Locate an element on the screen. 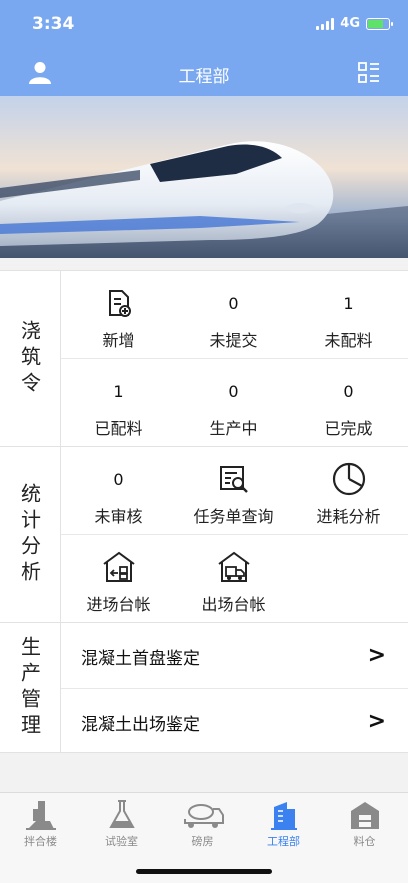 This screenshot has height=883, width=408. unsubmitted-stat: 0 未提交 is located at coordinates (233, 315).